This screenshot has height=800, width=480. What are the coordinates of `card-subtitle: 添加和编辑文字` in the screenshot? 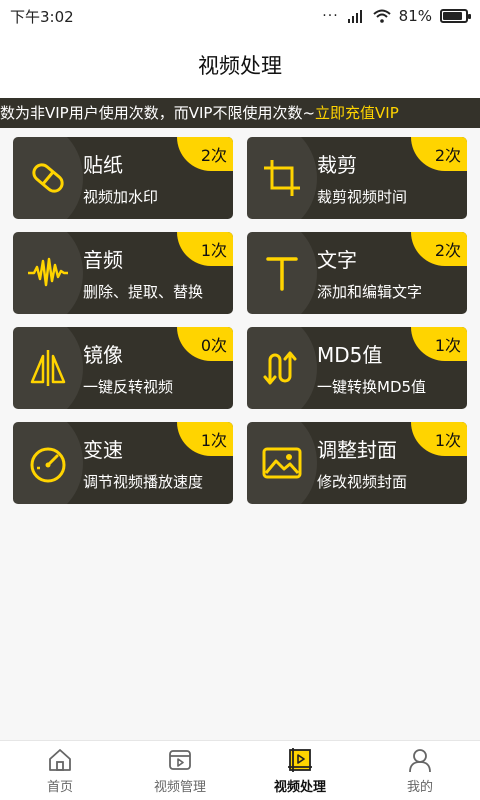 It's located at (370, 292).